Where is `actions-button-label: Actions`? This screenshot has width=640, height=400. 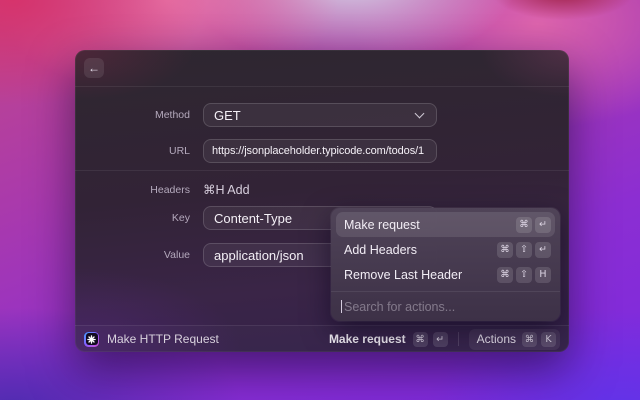 actions-button-label: Actions is located at coordinates (496, 339).